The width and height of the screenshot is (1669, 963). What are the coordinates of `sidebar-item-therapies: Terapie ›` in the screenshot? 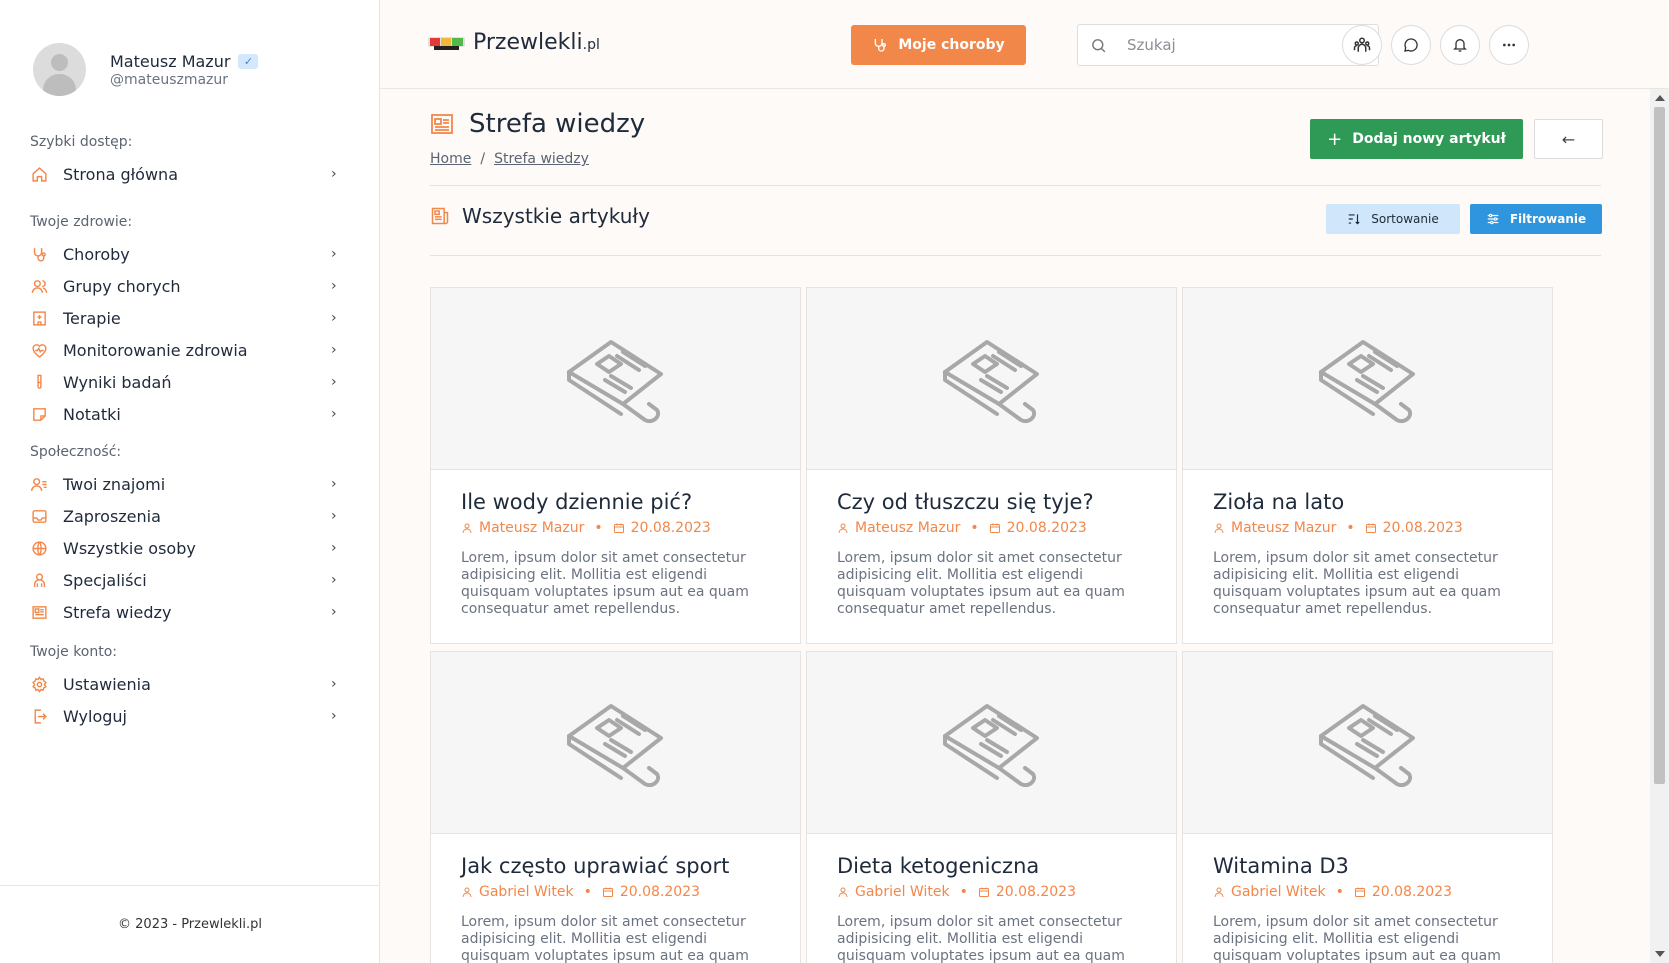 It's located at (187, 318).